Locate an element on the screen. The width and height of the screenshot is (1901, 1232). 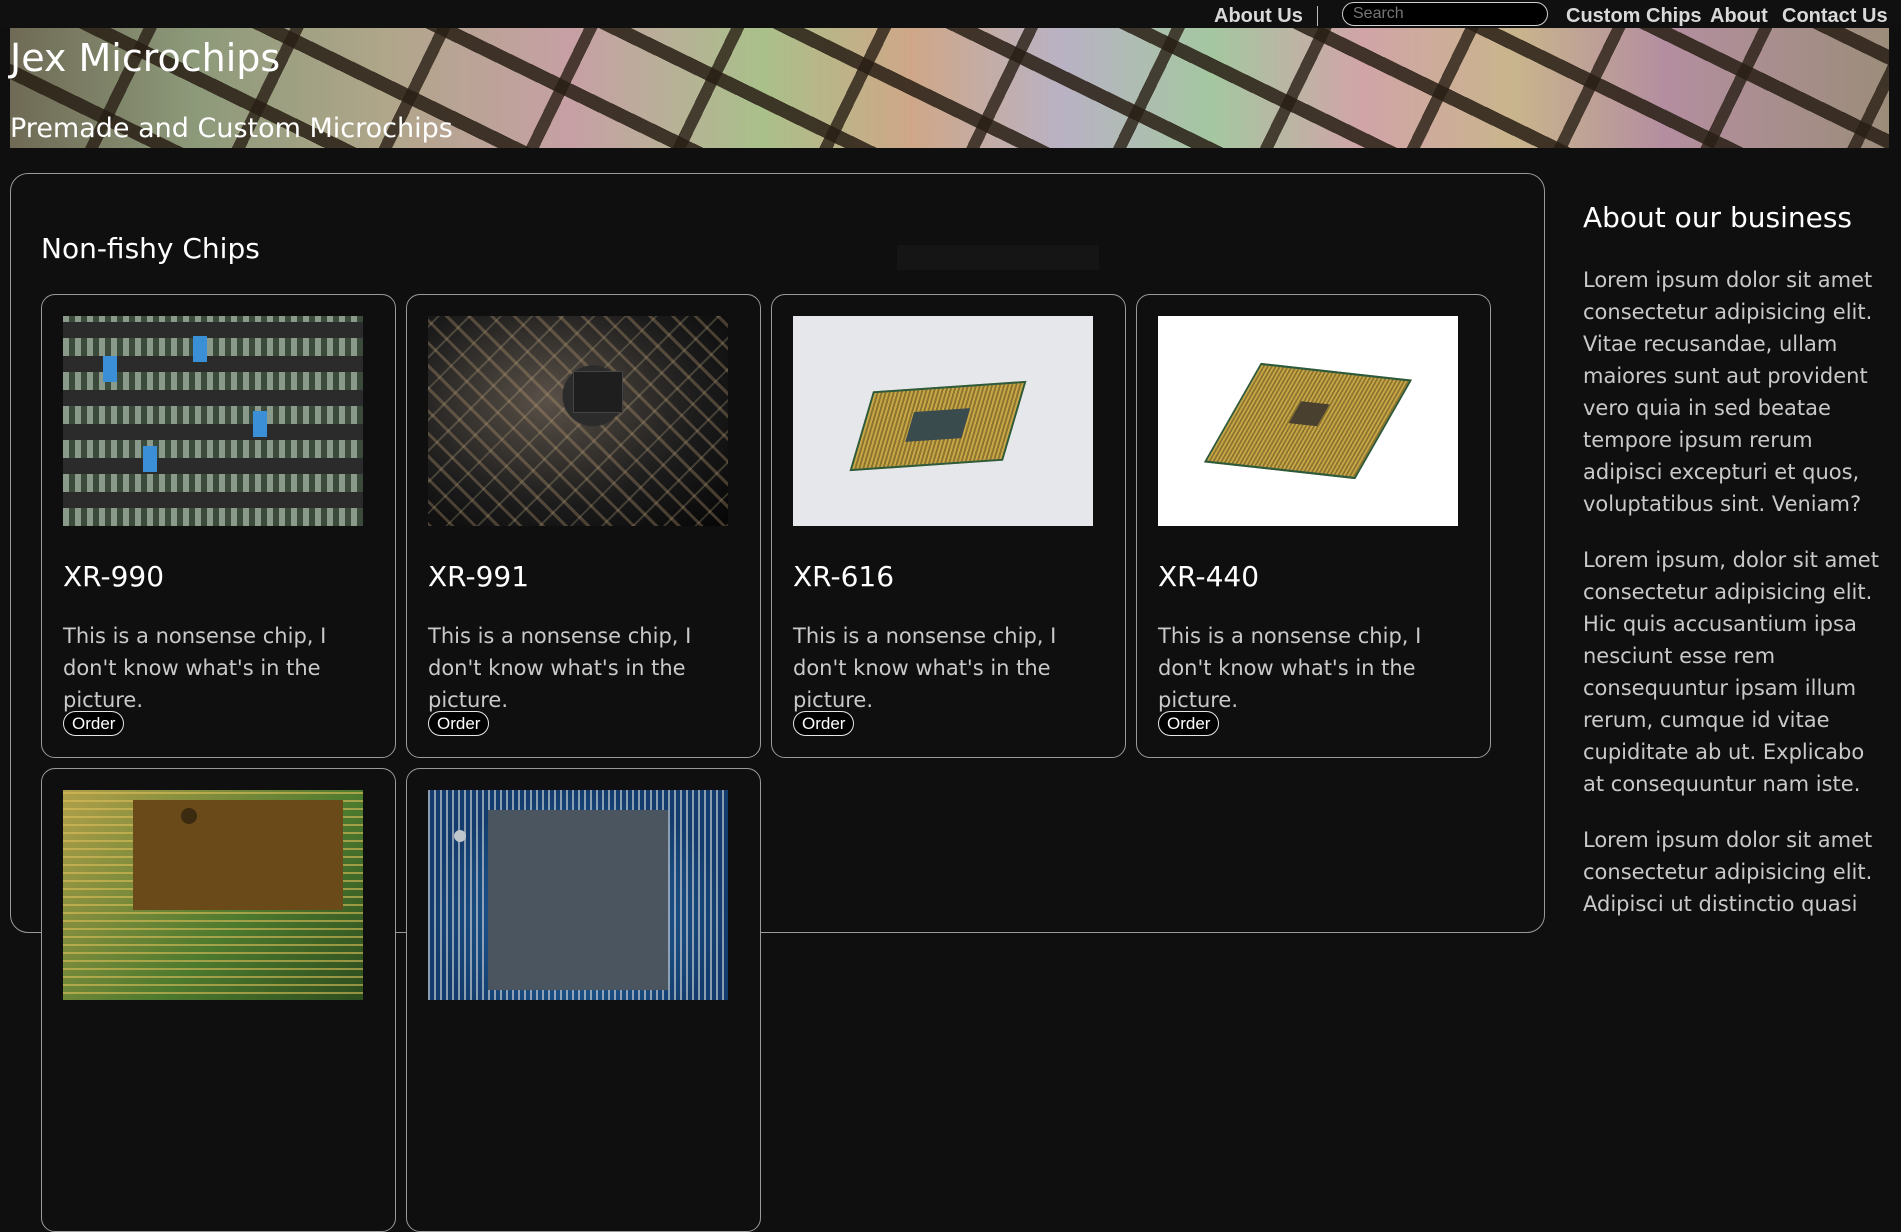
product-name: XR-990 is located at coordinates (114, 576).